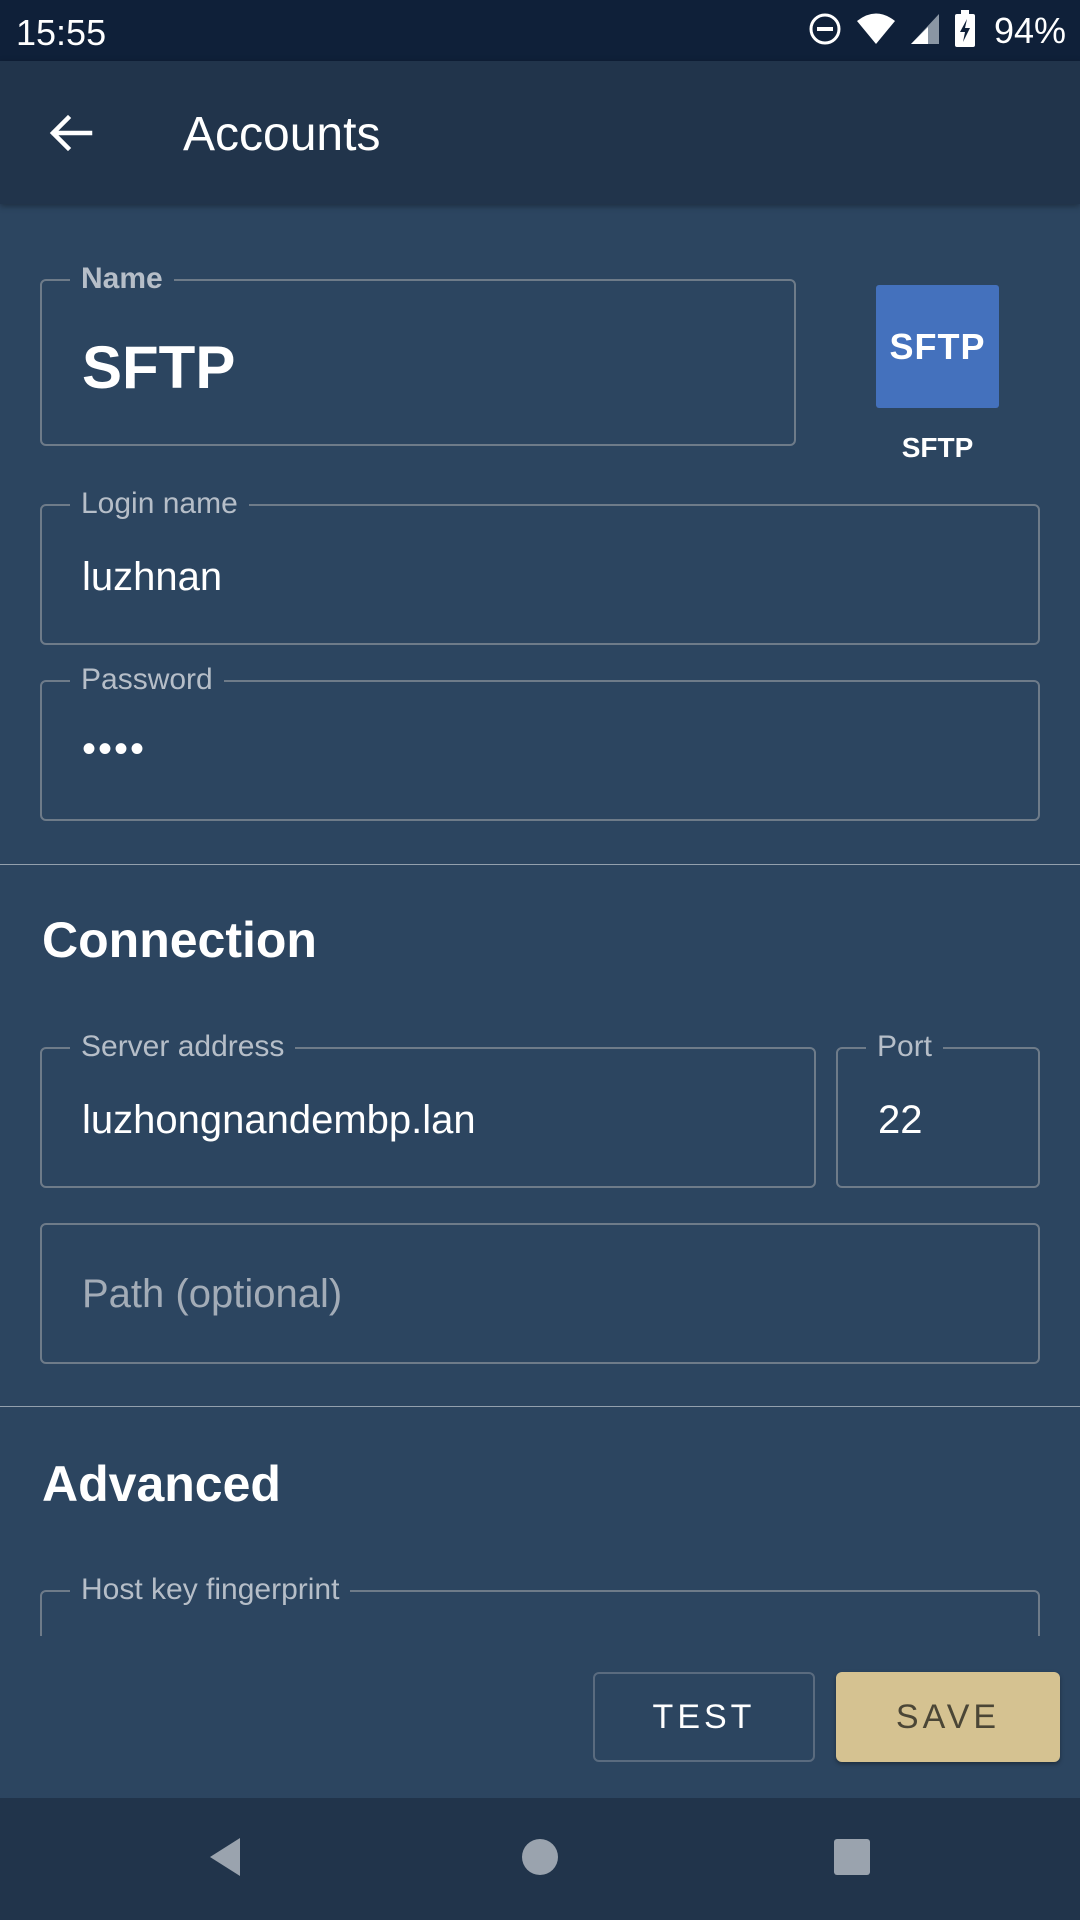  I want to click on host-key-fingerprint-field: Host key fingerprint, so click(540, 1604).